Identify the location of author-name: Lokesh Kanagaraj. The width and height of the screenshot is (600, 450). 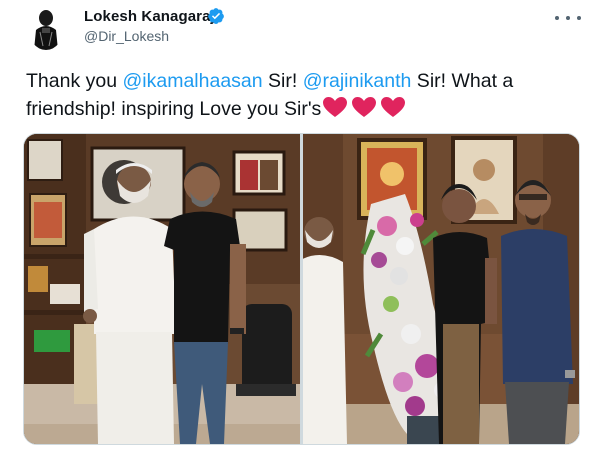
(149, 16).